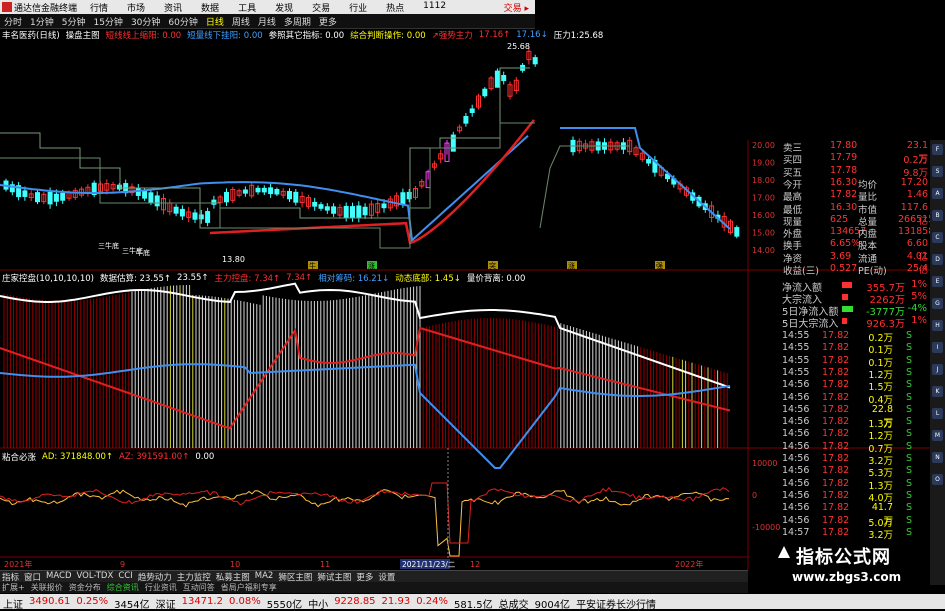  I want to click on period-tab: 分时, so click(13, 21).